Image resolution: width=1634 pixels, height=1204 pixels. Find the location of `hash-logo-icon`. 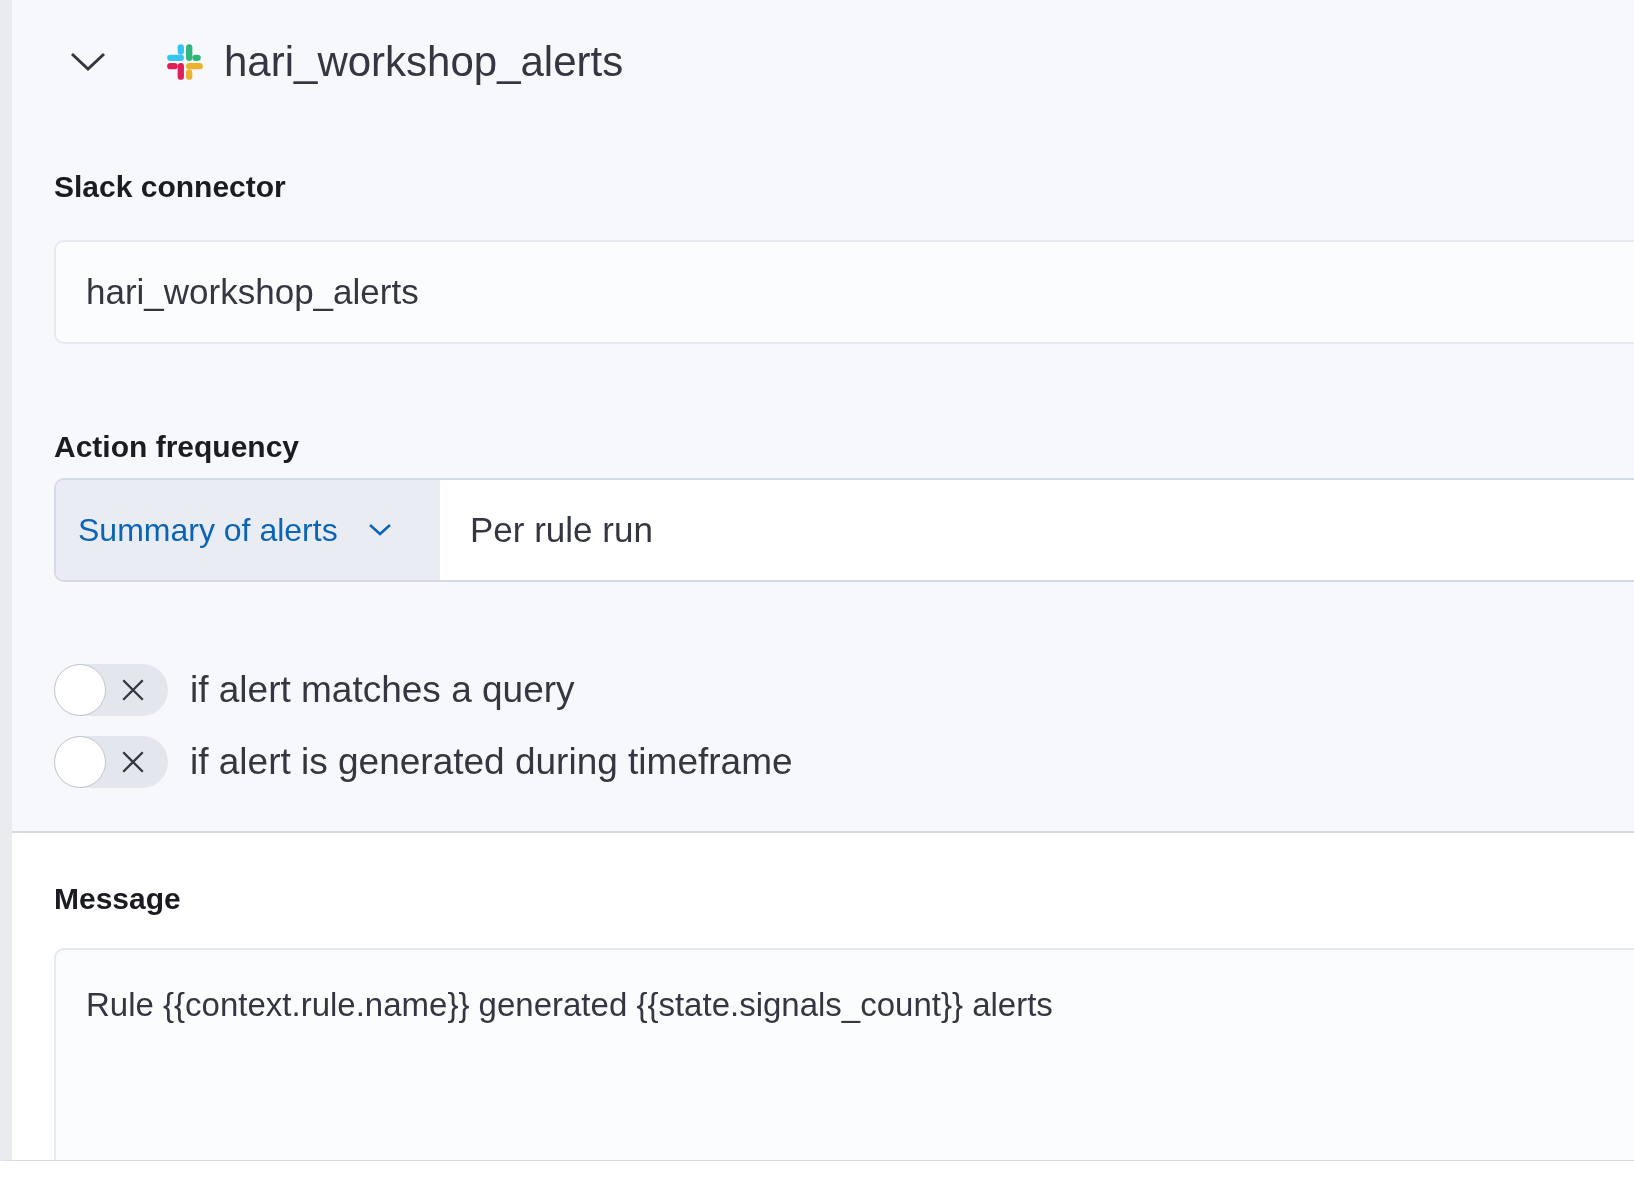

hash-logo-icon is located at coordinates (185, 62).